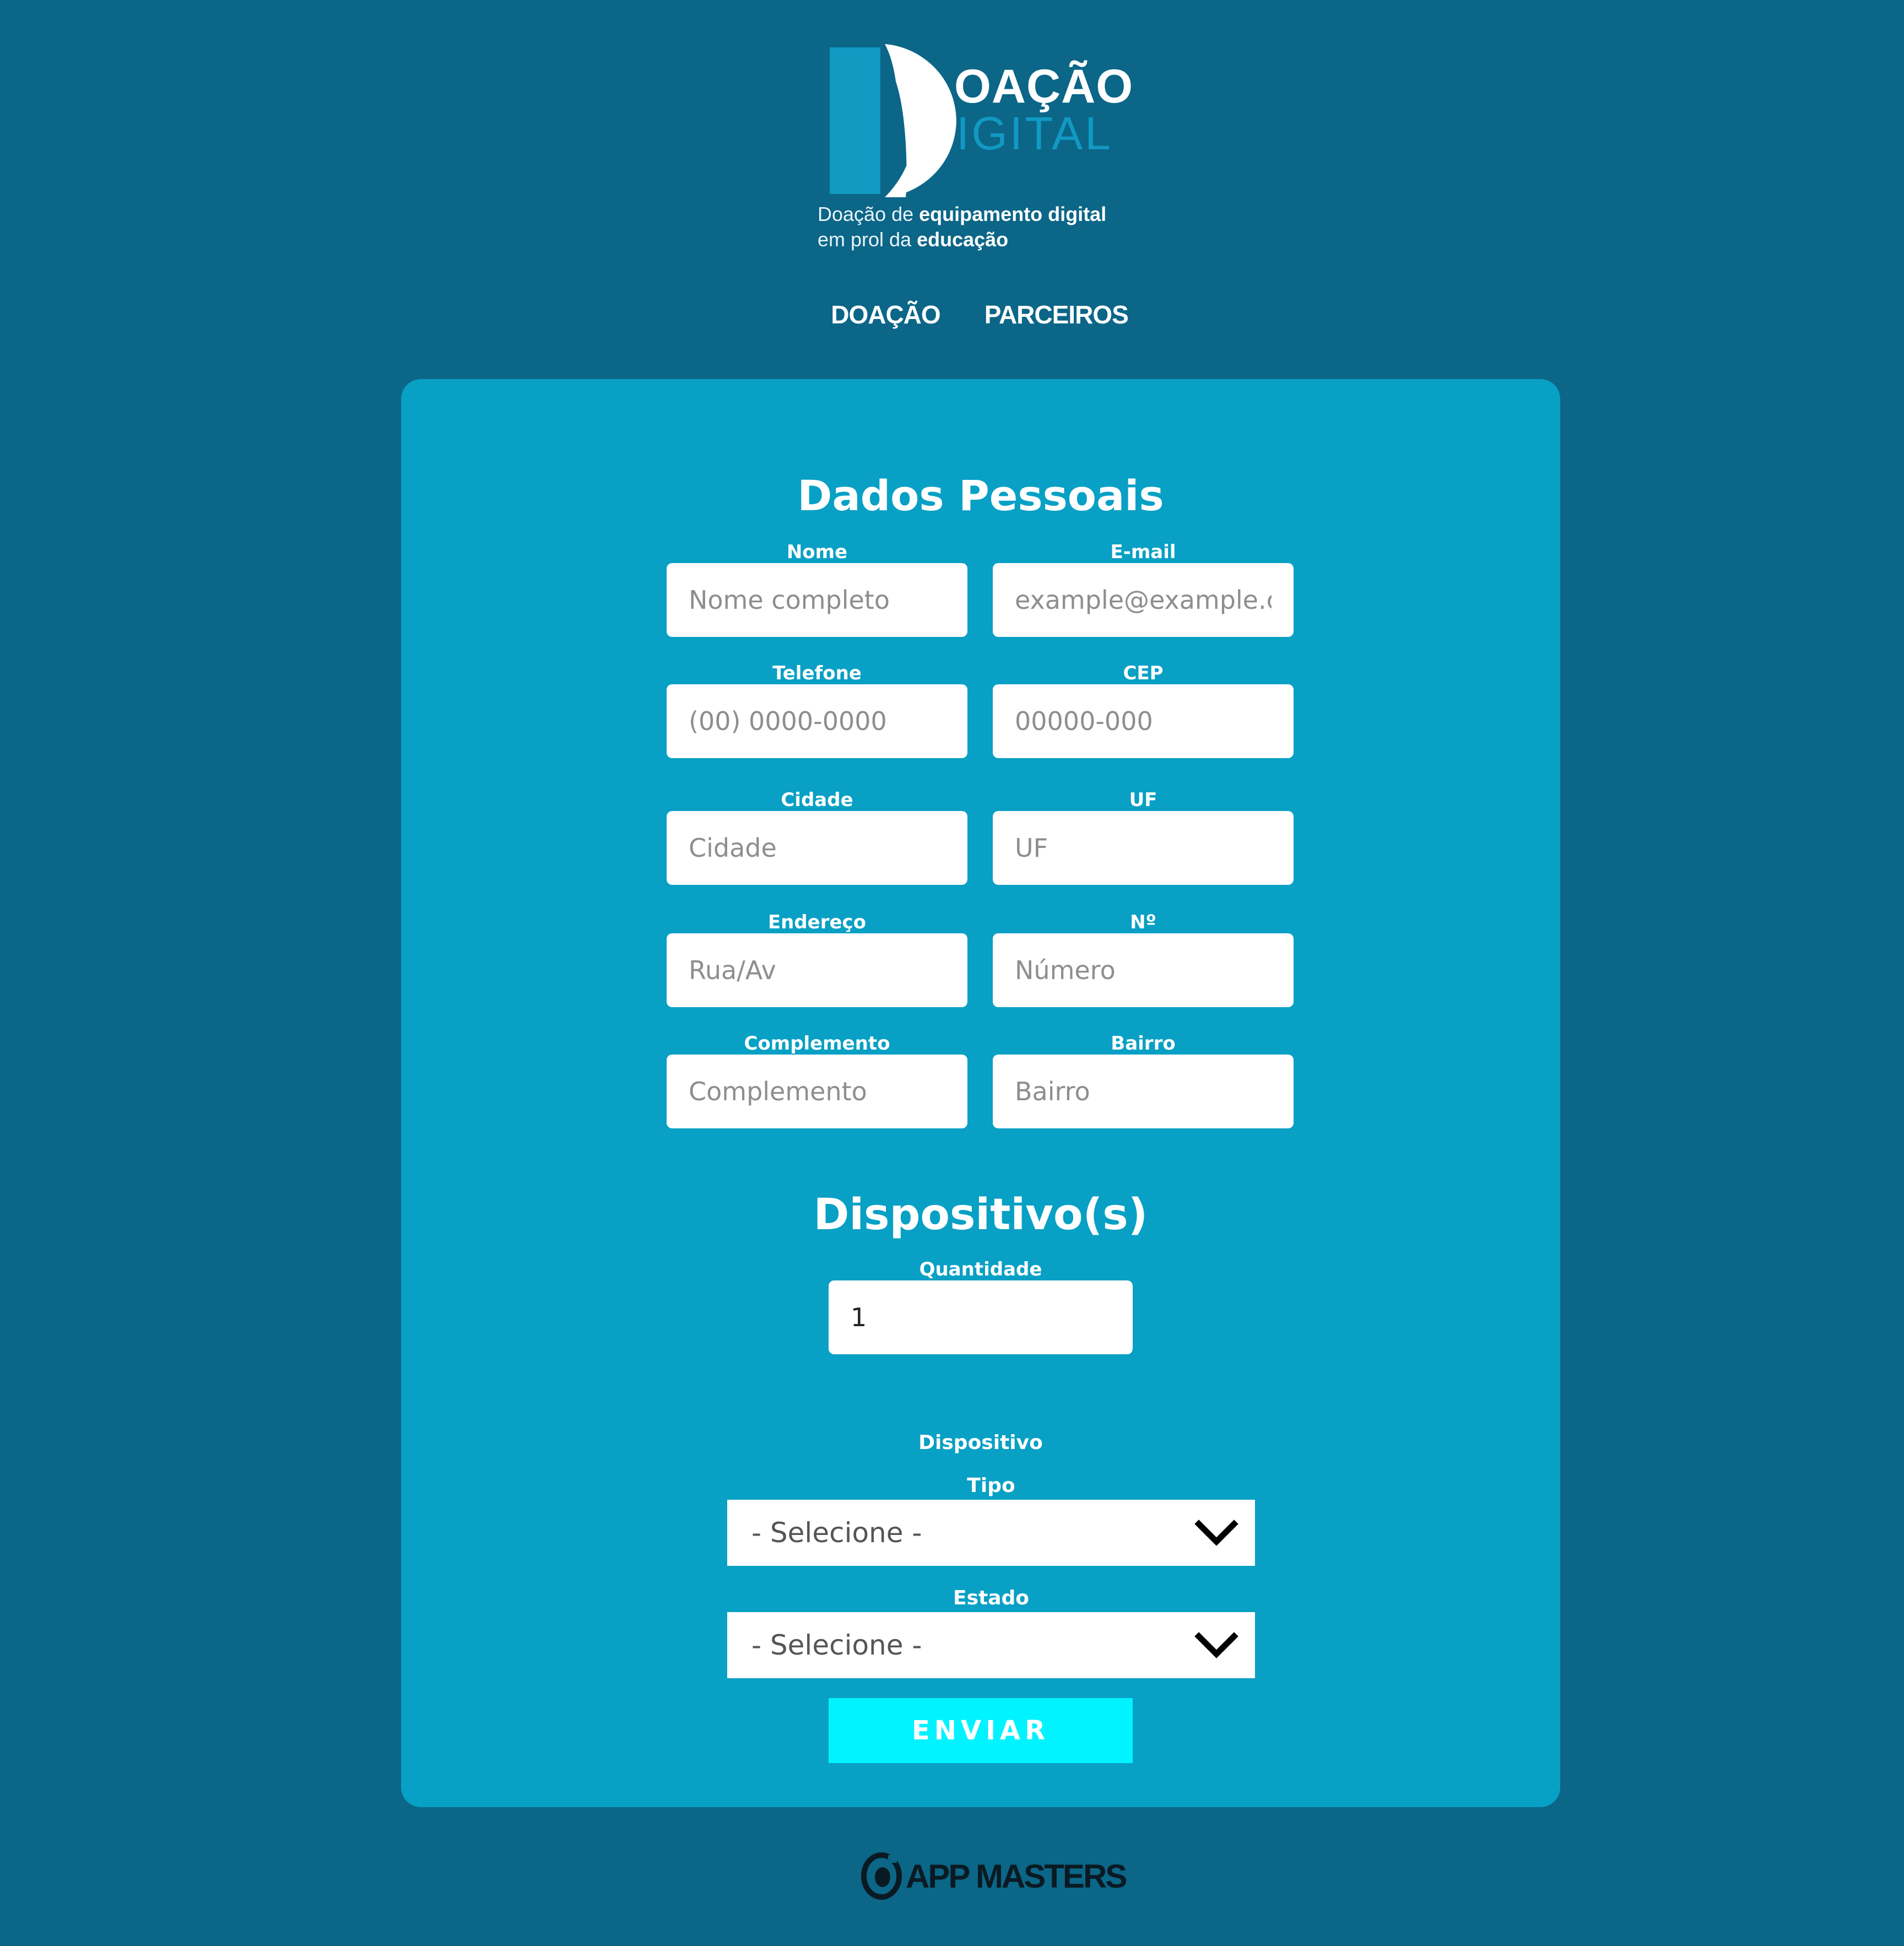 This screenshot has width=1904, height=1946. Describe the element at coordinates (980, 1442) in the screenshot. I see `device-subheading: Dispositivo` at that location.